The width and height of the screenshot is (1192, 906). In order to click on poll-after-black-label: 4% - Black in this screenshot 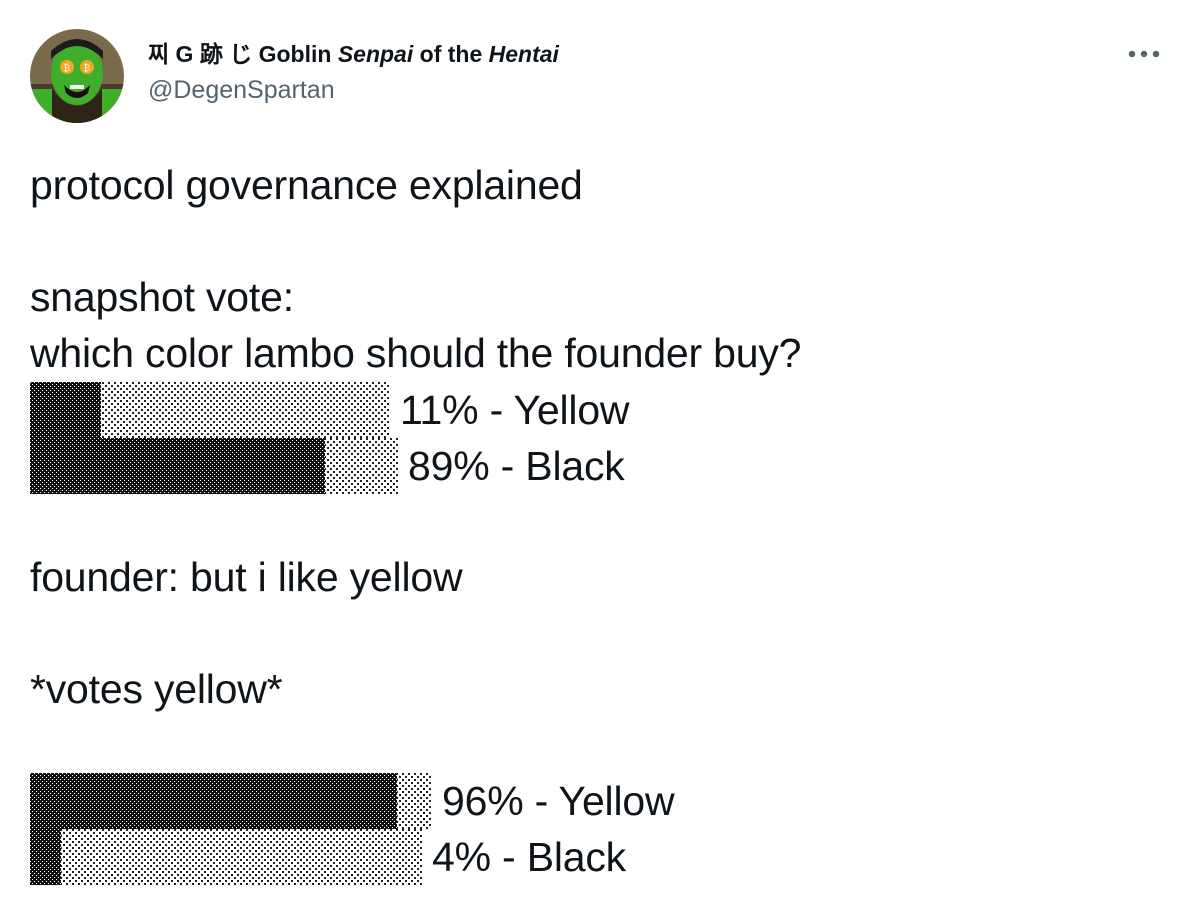, I will do `click(529, 857)`.